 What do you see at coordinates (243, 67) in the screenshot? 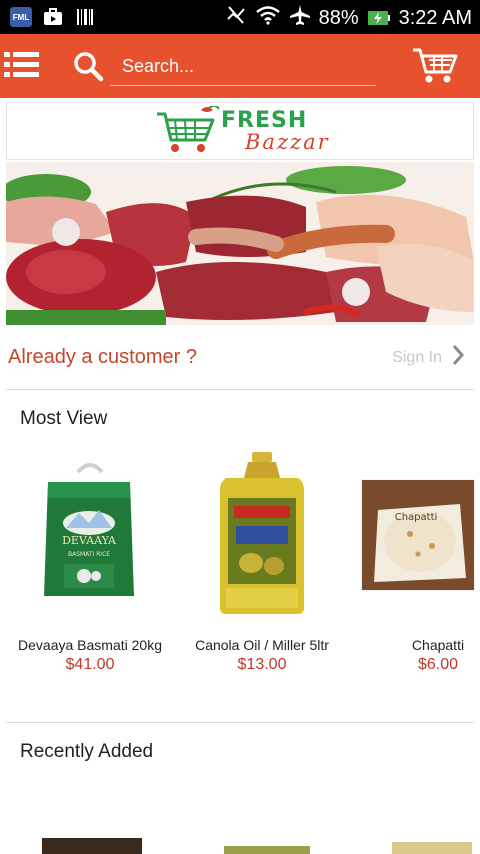
I see `search-input` at bounding box center [243, 67].